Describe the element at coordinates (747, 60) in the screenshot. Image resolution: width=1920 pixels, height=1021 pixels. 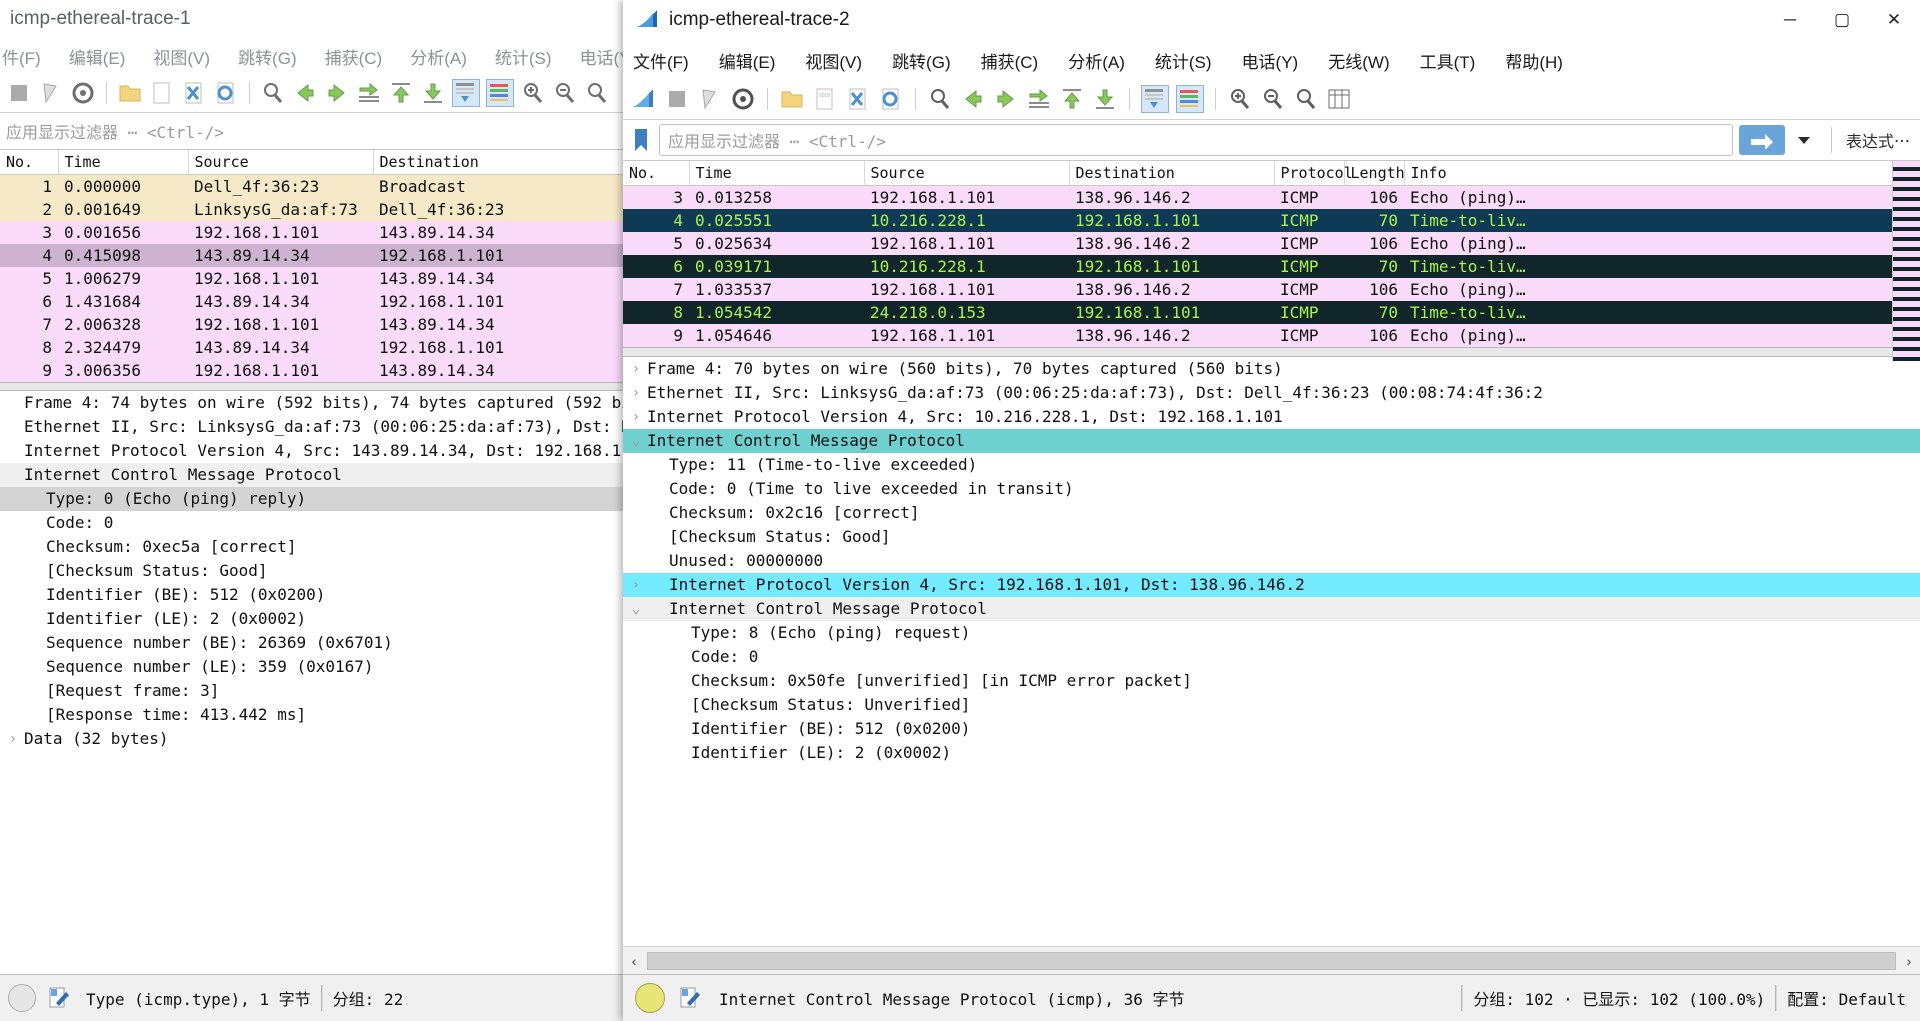
I see `menu-item-edit: 编辑(E)` at that location.